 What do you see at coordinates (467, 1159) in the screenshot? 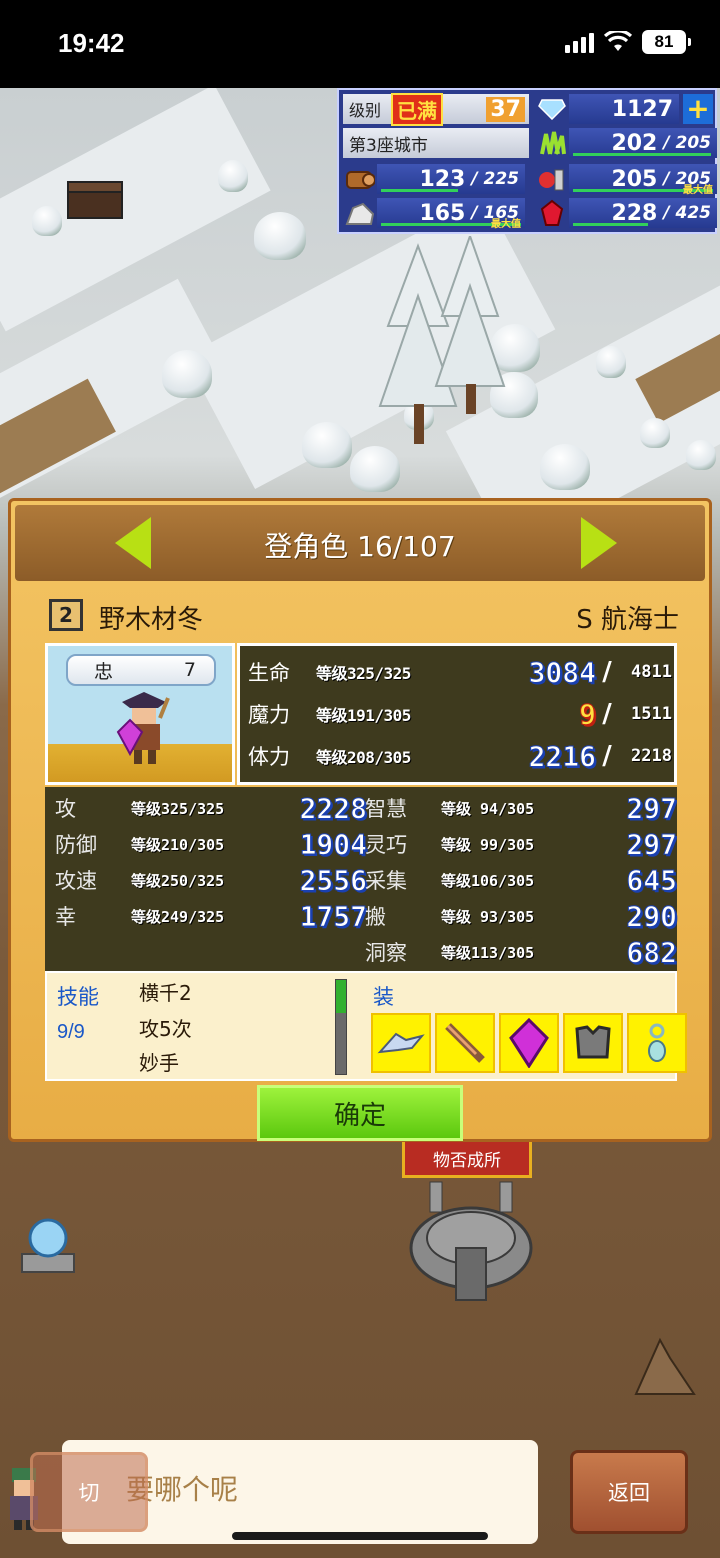
I see `building-sign: 物否成所` at bounding box center [467, 1159].